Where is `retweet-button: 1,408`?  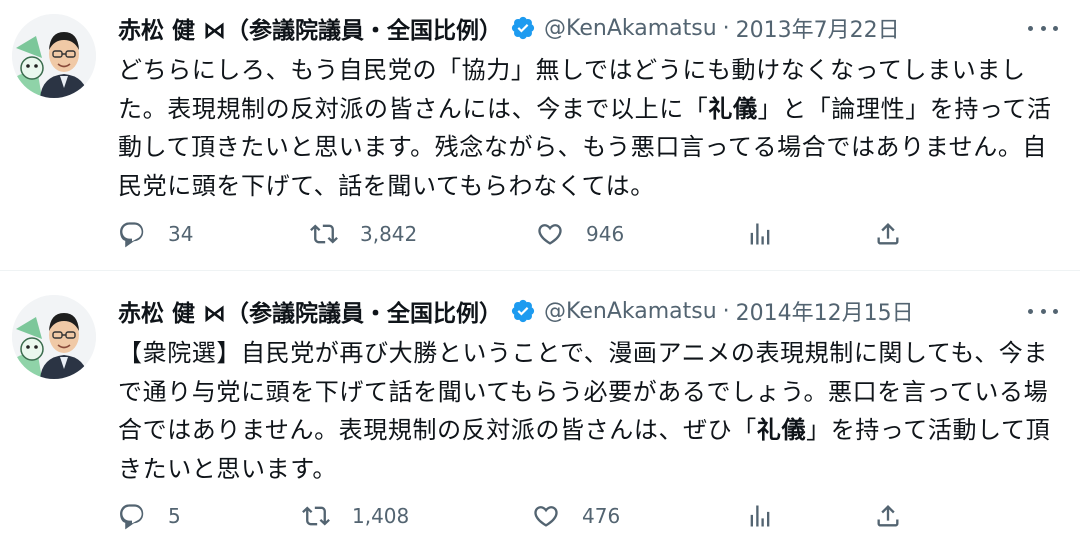
retweet-button: 1,408 is located at coordinates (355, 515).